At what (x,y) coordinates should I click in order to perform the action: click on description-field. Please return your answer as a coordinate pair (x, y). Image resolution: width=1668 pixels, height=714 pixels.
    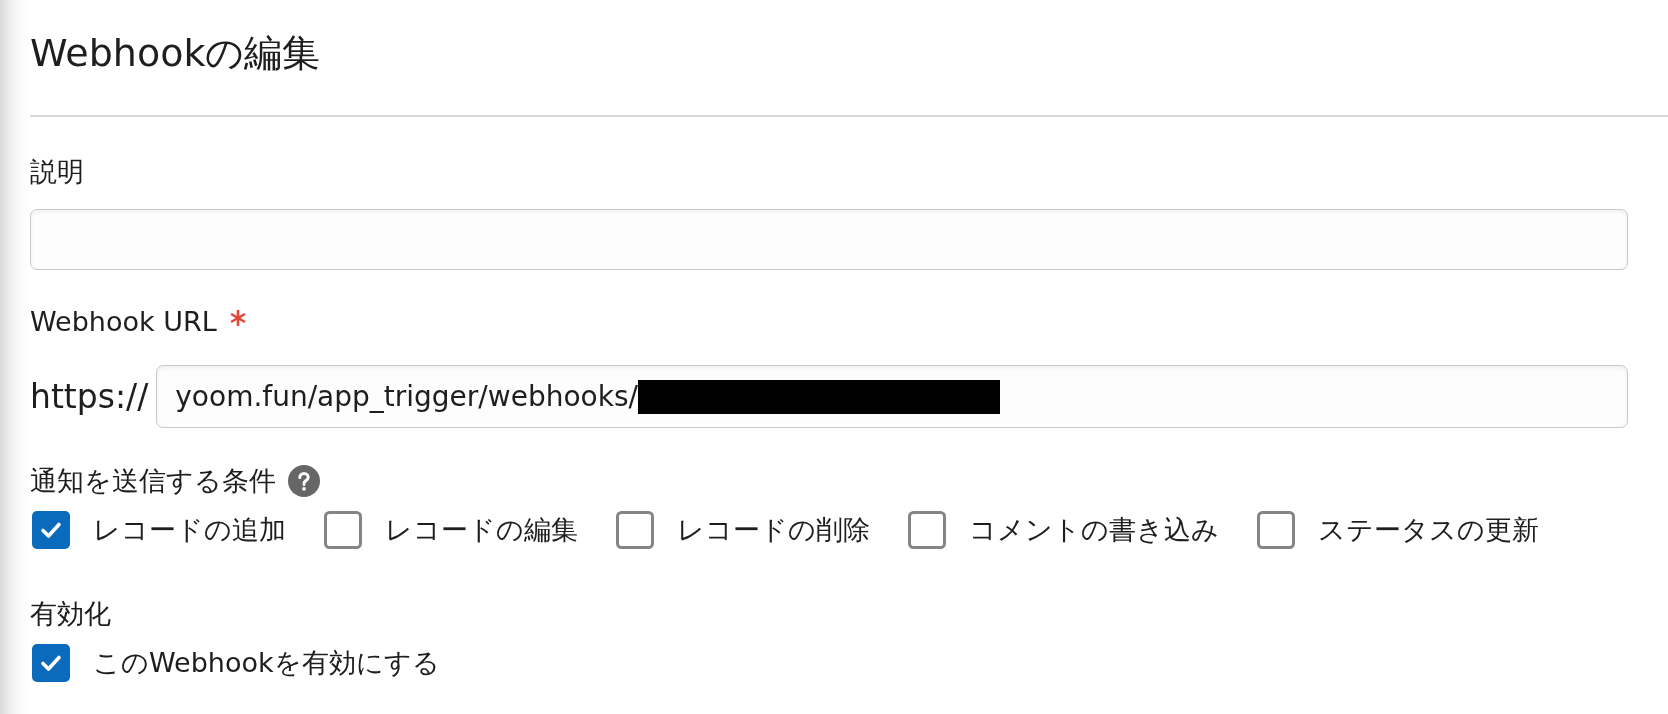
    Looking at the image, I should click on (829, 239).